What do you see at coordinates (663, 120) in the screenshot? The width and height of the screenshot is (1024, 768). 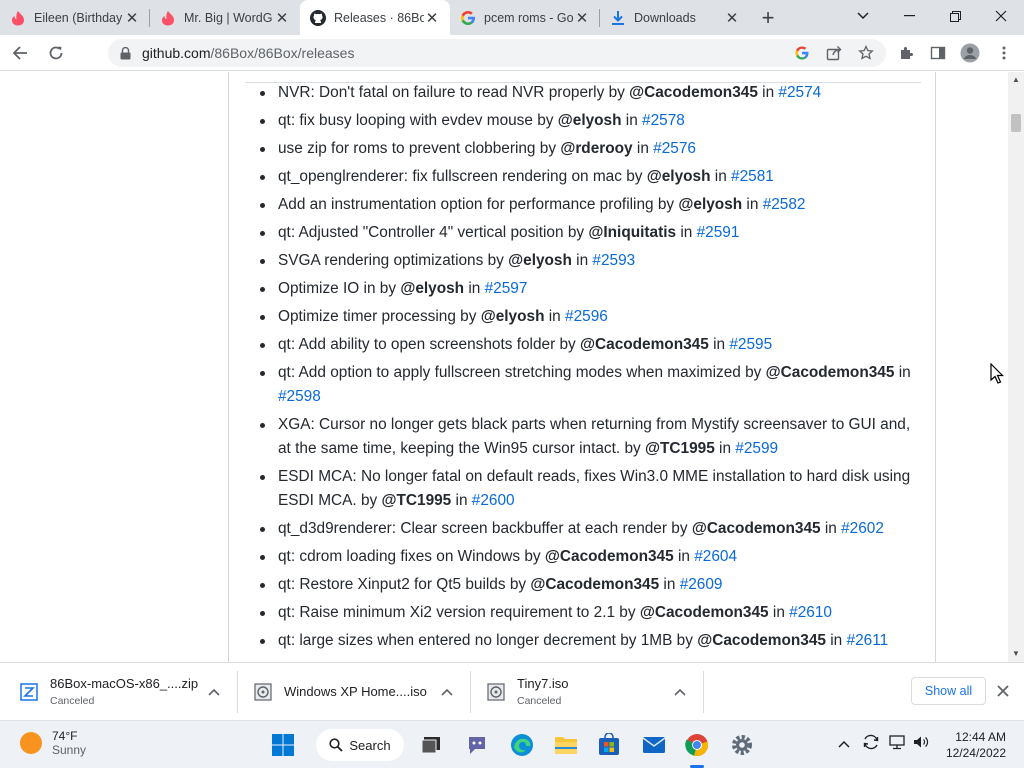 I see `pull-request-link: #2578` at bounding box center [663, 120].